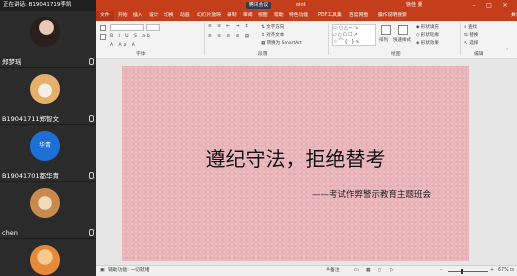 The height and width of the screenshot is (276, 517). Describe the element at coordinates (129, 271) in the screenshot. I see `accessibility-status: 辅助功能: 一切就绪` at that location.